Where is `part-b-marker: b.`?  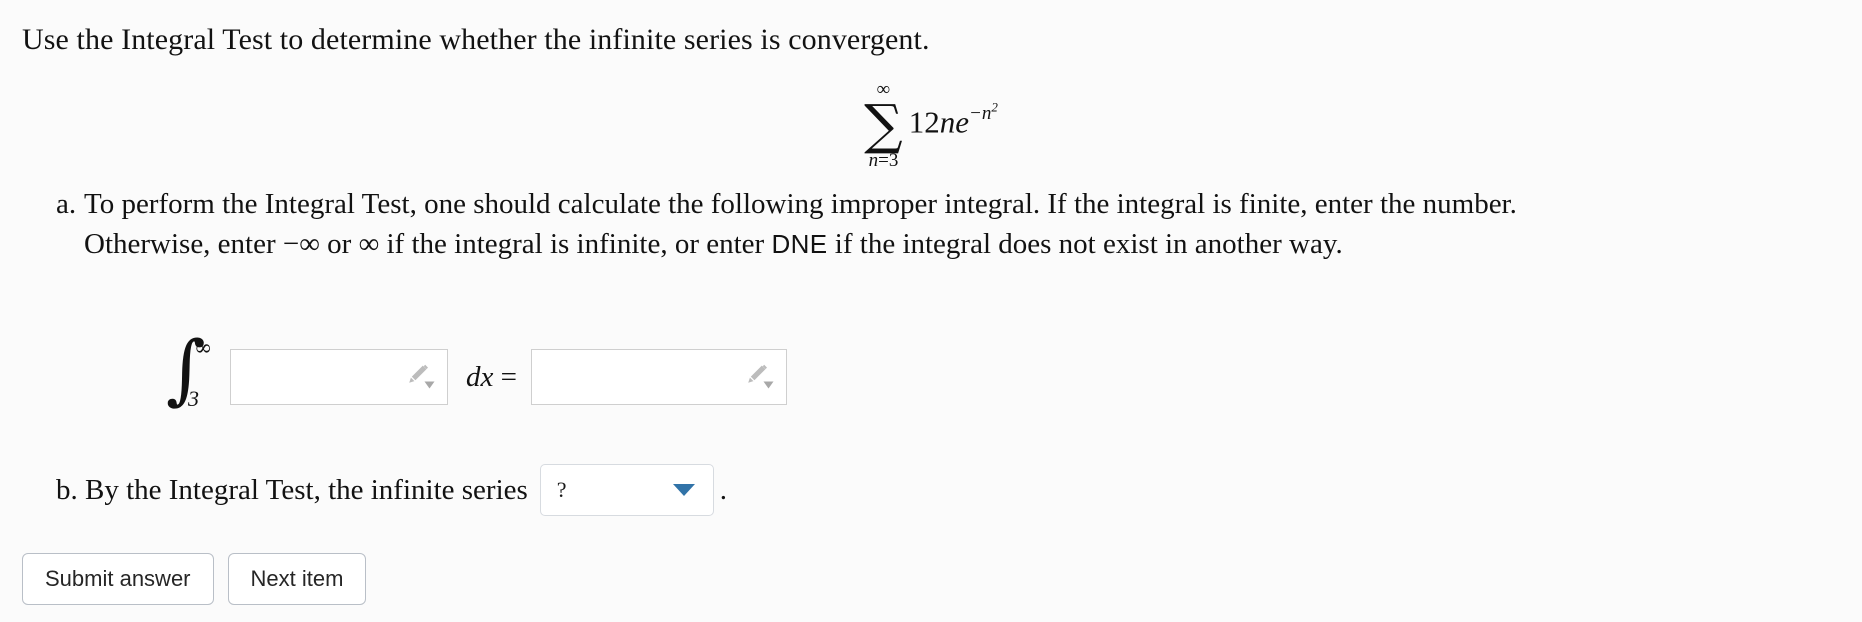
part-b-marker: b. is located at coordinates (67, 490).